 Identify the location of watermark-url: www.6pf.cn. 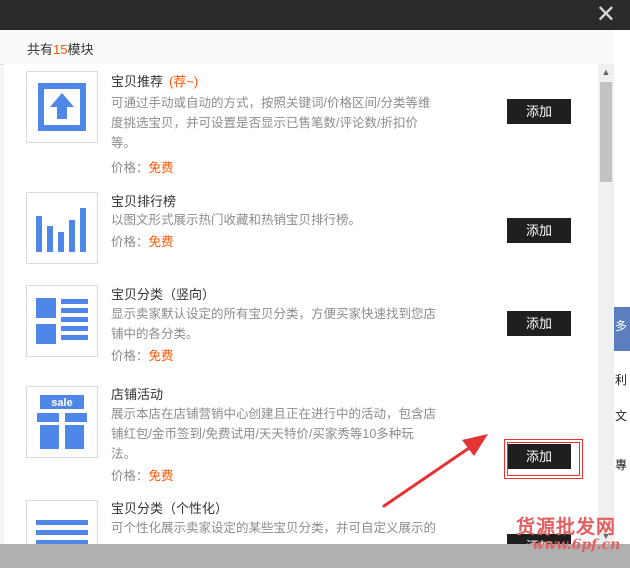
(576, 545).